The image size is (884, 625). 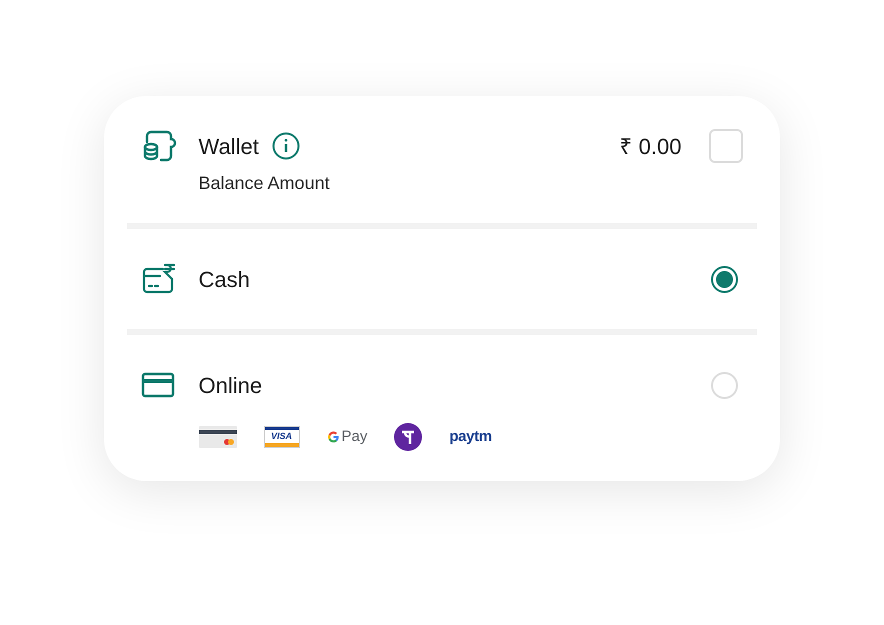 What do you see at coordinates (724, 279) in the screenshot?
I see `radio-button` at bounding box center [724, 279].